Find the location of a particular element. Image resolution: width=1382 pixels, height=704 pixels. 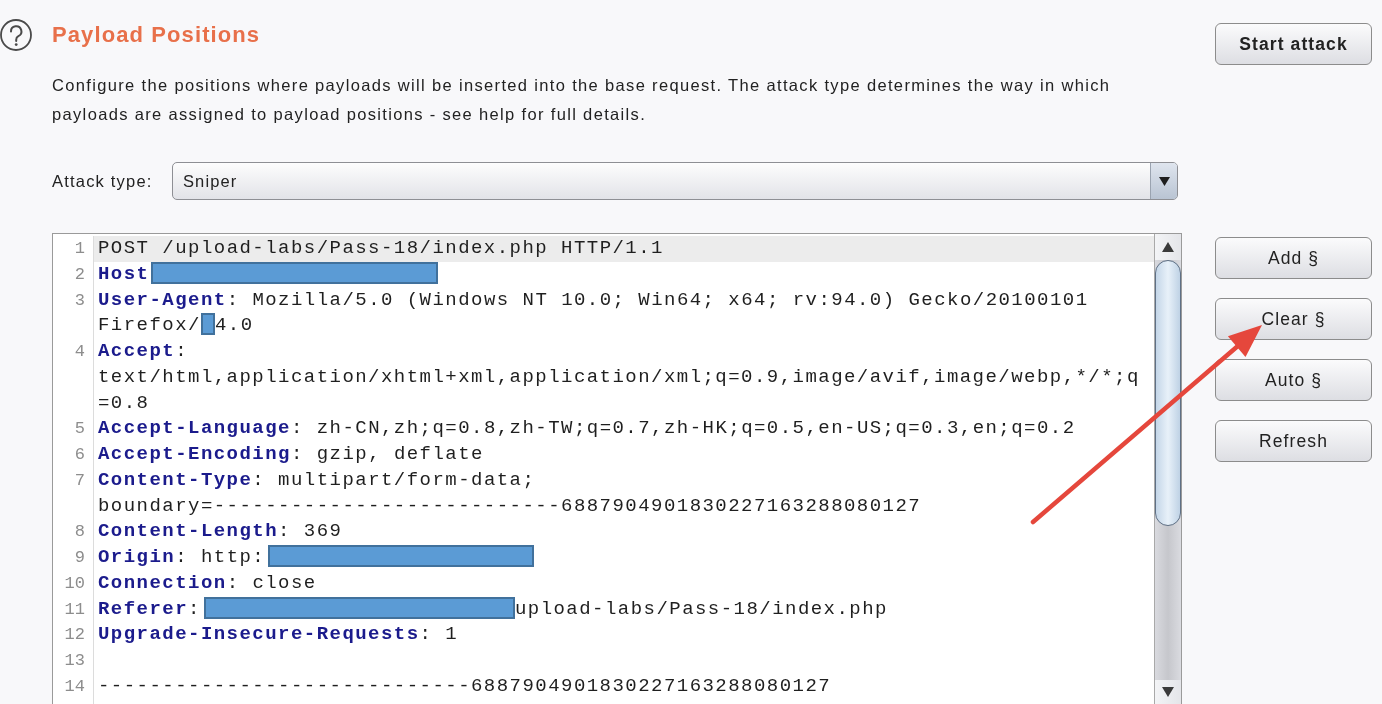

scrollbar-thumb is located at coordinates (1168, 393).